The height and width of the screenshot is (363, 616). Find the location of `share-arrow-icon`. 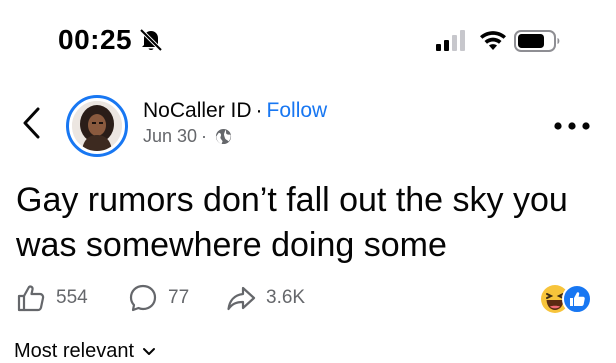

share-arrow-icon is located at coordinates (241, 298).